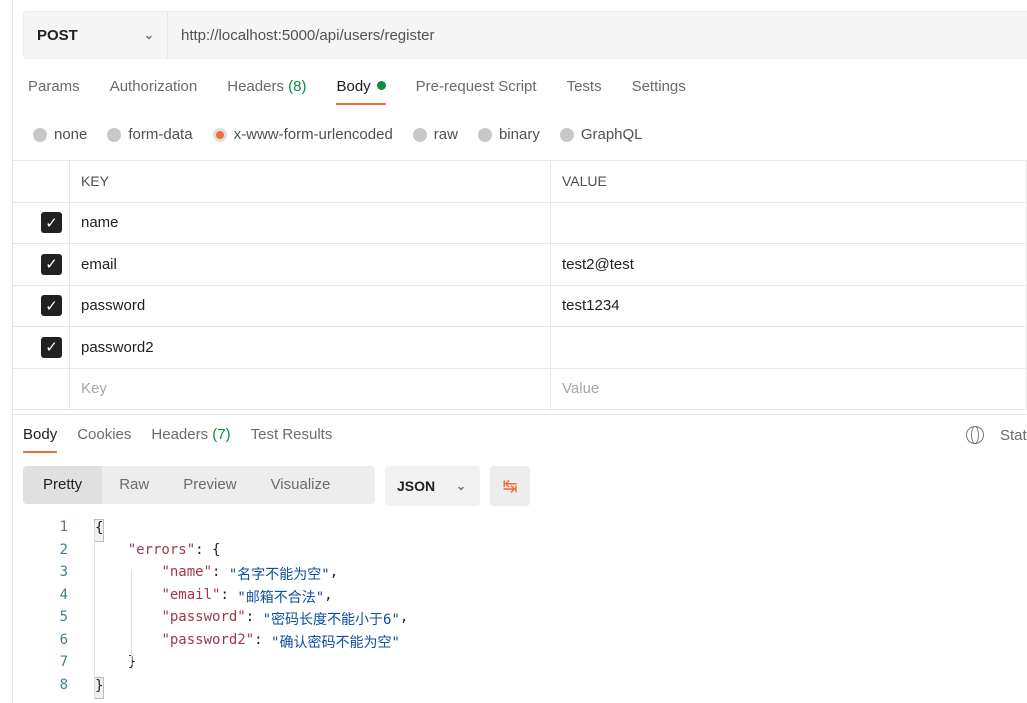 The image size is (1027, 703). Describe the element at coordinates (788, 305) in the screenshot. I see `value-cell: test1234` at that location.